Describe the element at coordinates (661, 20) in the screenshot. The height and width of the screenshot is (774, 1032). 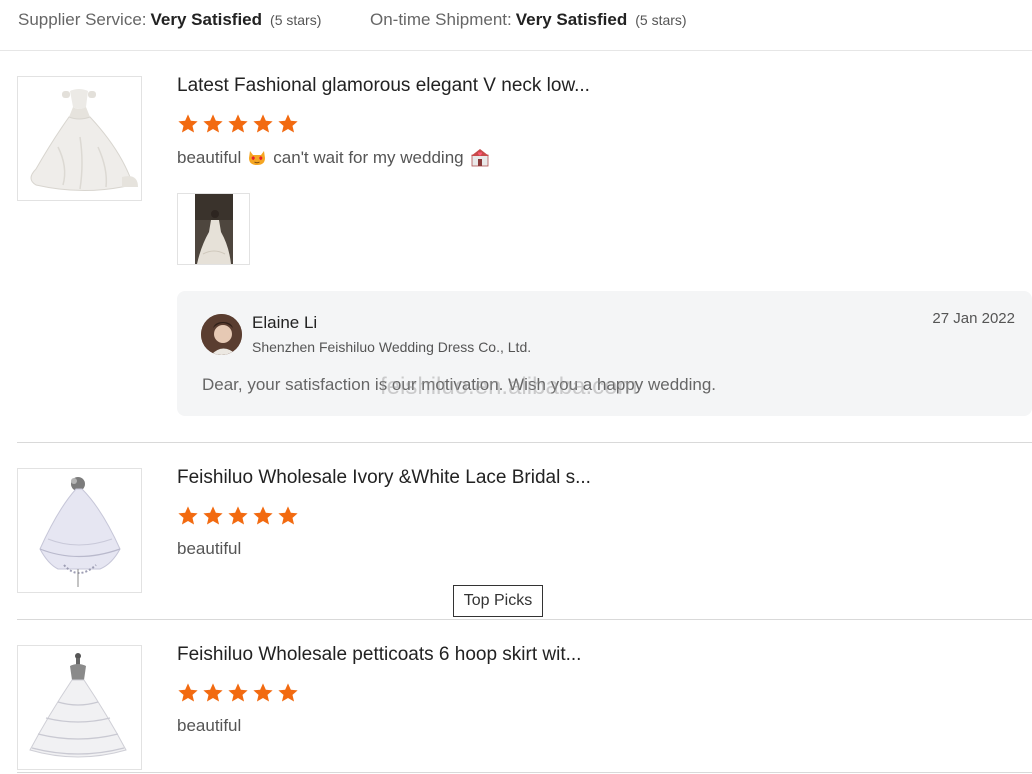
I see `shipment-note: (5 stars)` at that location.